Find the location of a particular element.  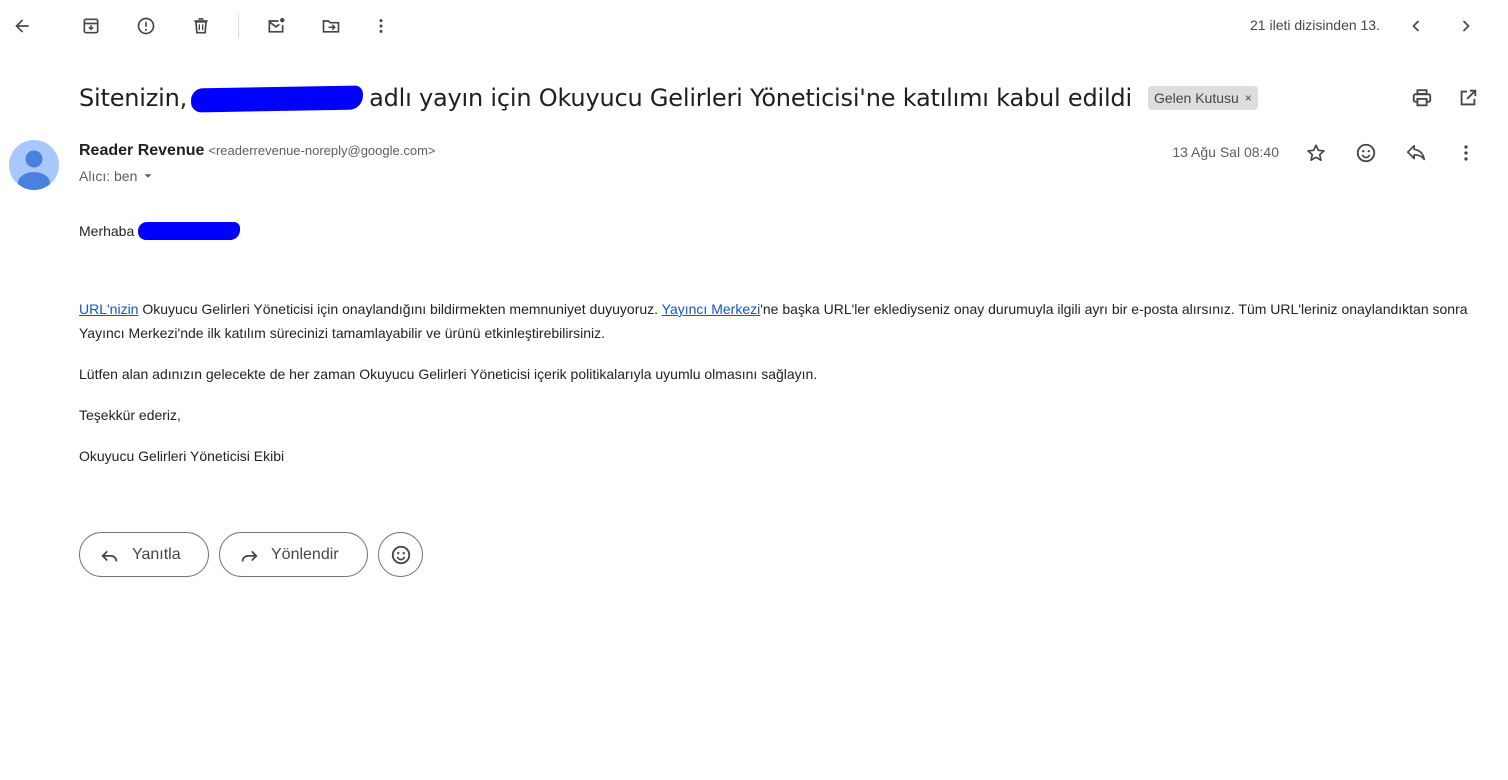

open-in-new-icon is located at coordinates (1468, 97).